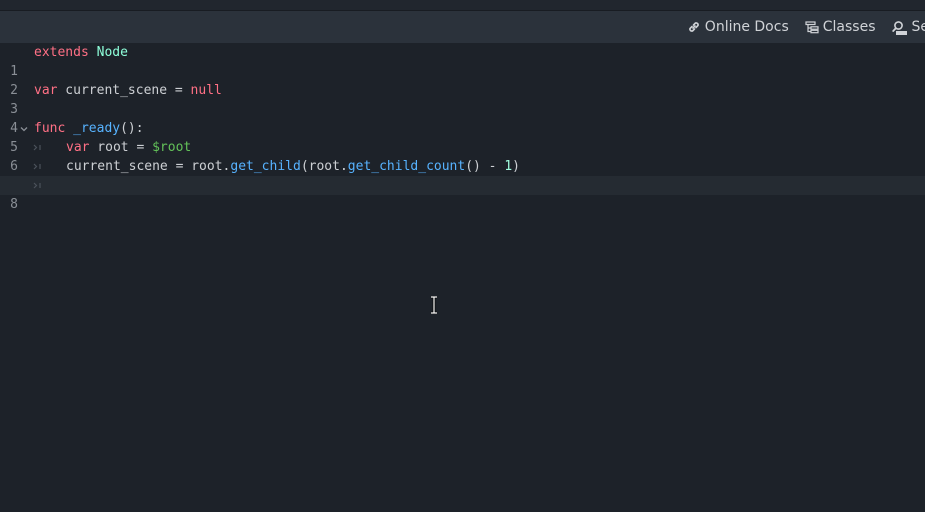 The image size is (925, 512). I want to click on code-plain: ), so click(516, 166).